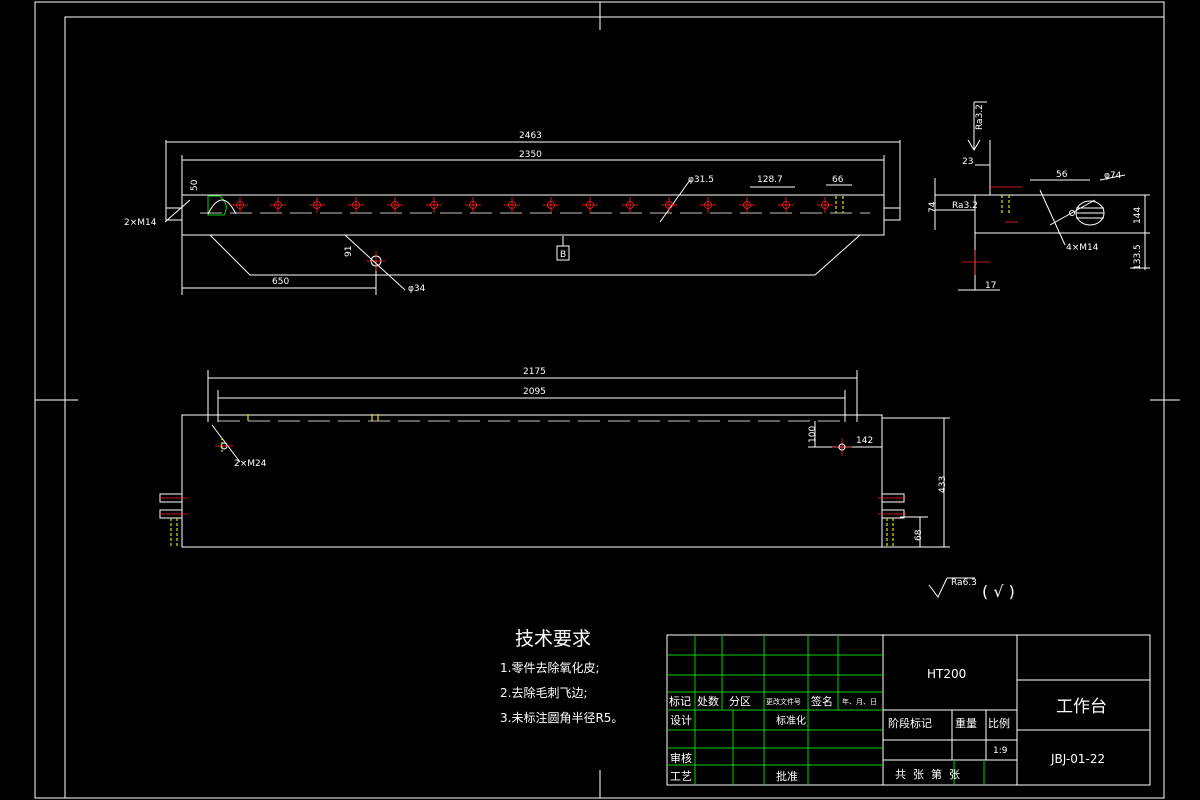 The height and width of the screenshot is (800, 1200). I want to click on dim-50: 50, so click(195, 185).